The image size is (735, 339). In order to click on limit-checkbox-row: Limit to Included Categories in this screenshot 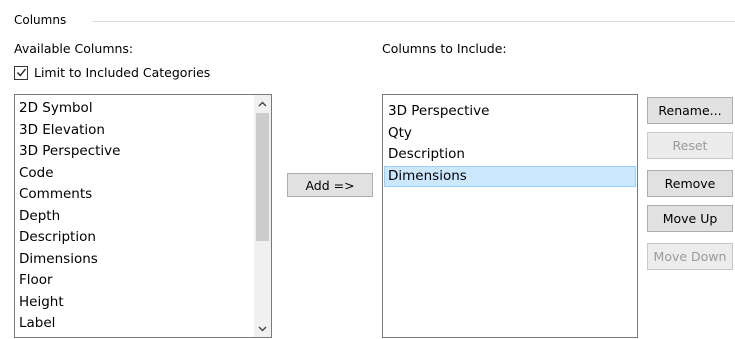, I will do `click(112, 72)`.